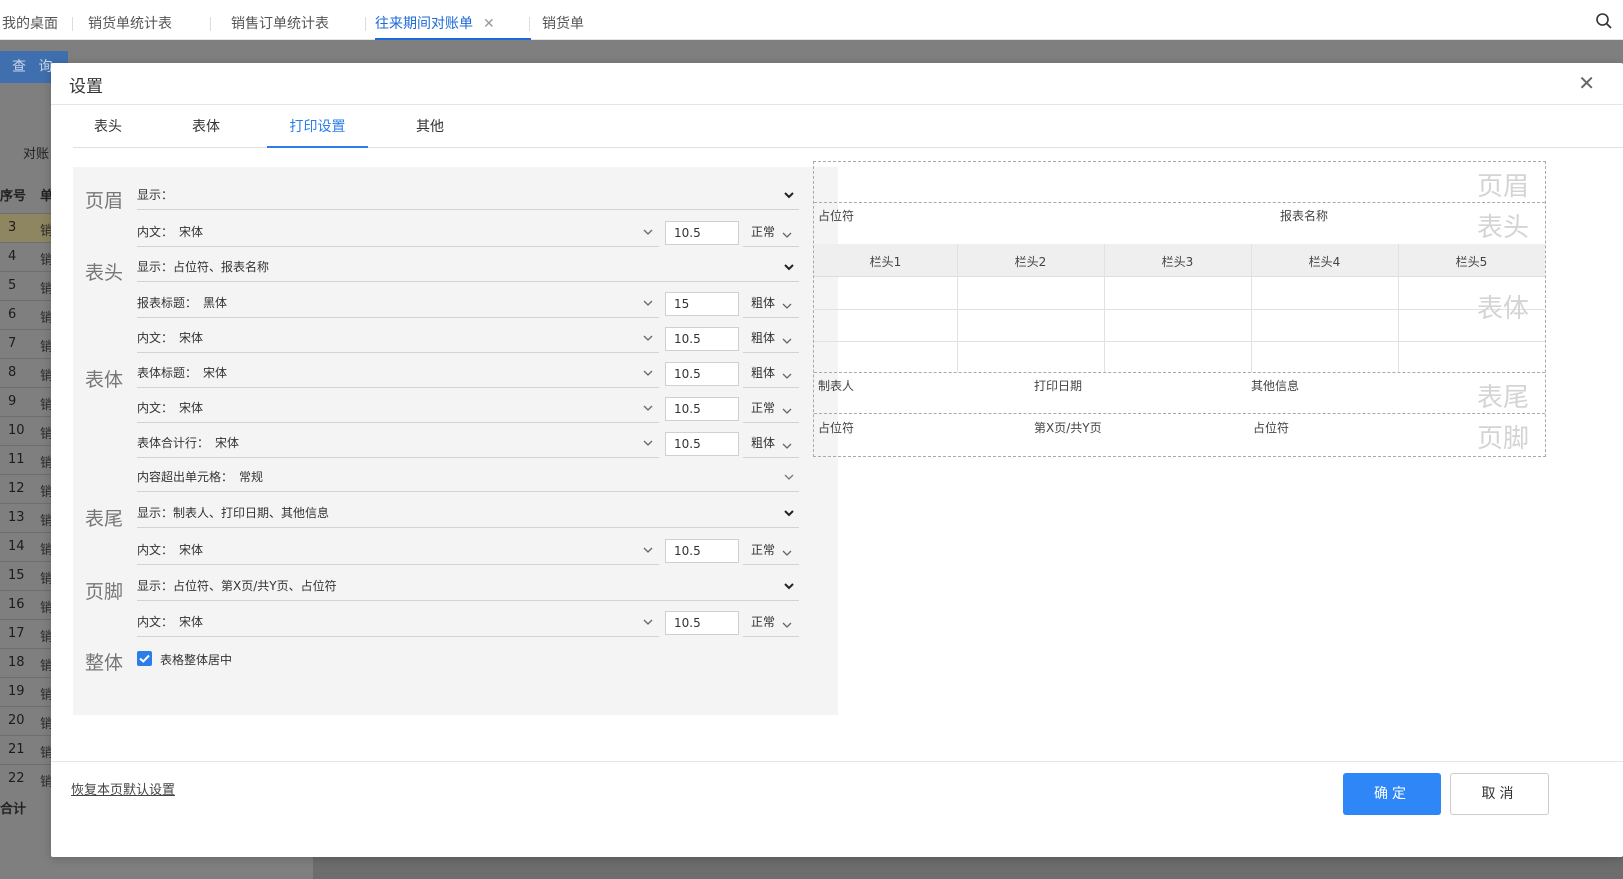 This screenshot has width=1623, height=879. I want to click on table-row: 21 销, so click(26, 749).